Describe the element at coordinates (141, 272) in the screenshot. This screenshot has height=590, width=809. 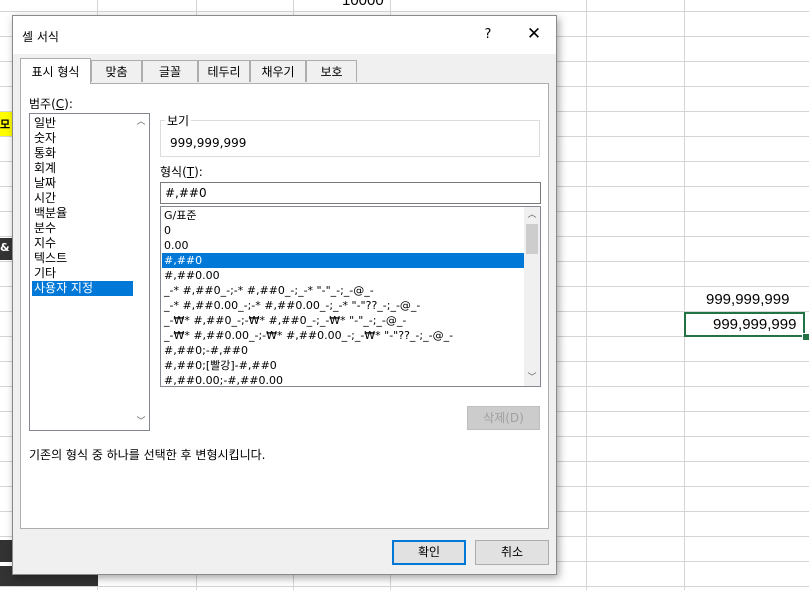
I see `category-scrollbar: ︿ ﹀` at that location.